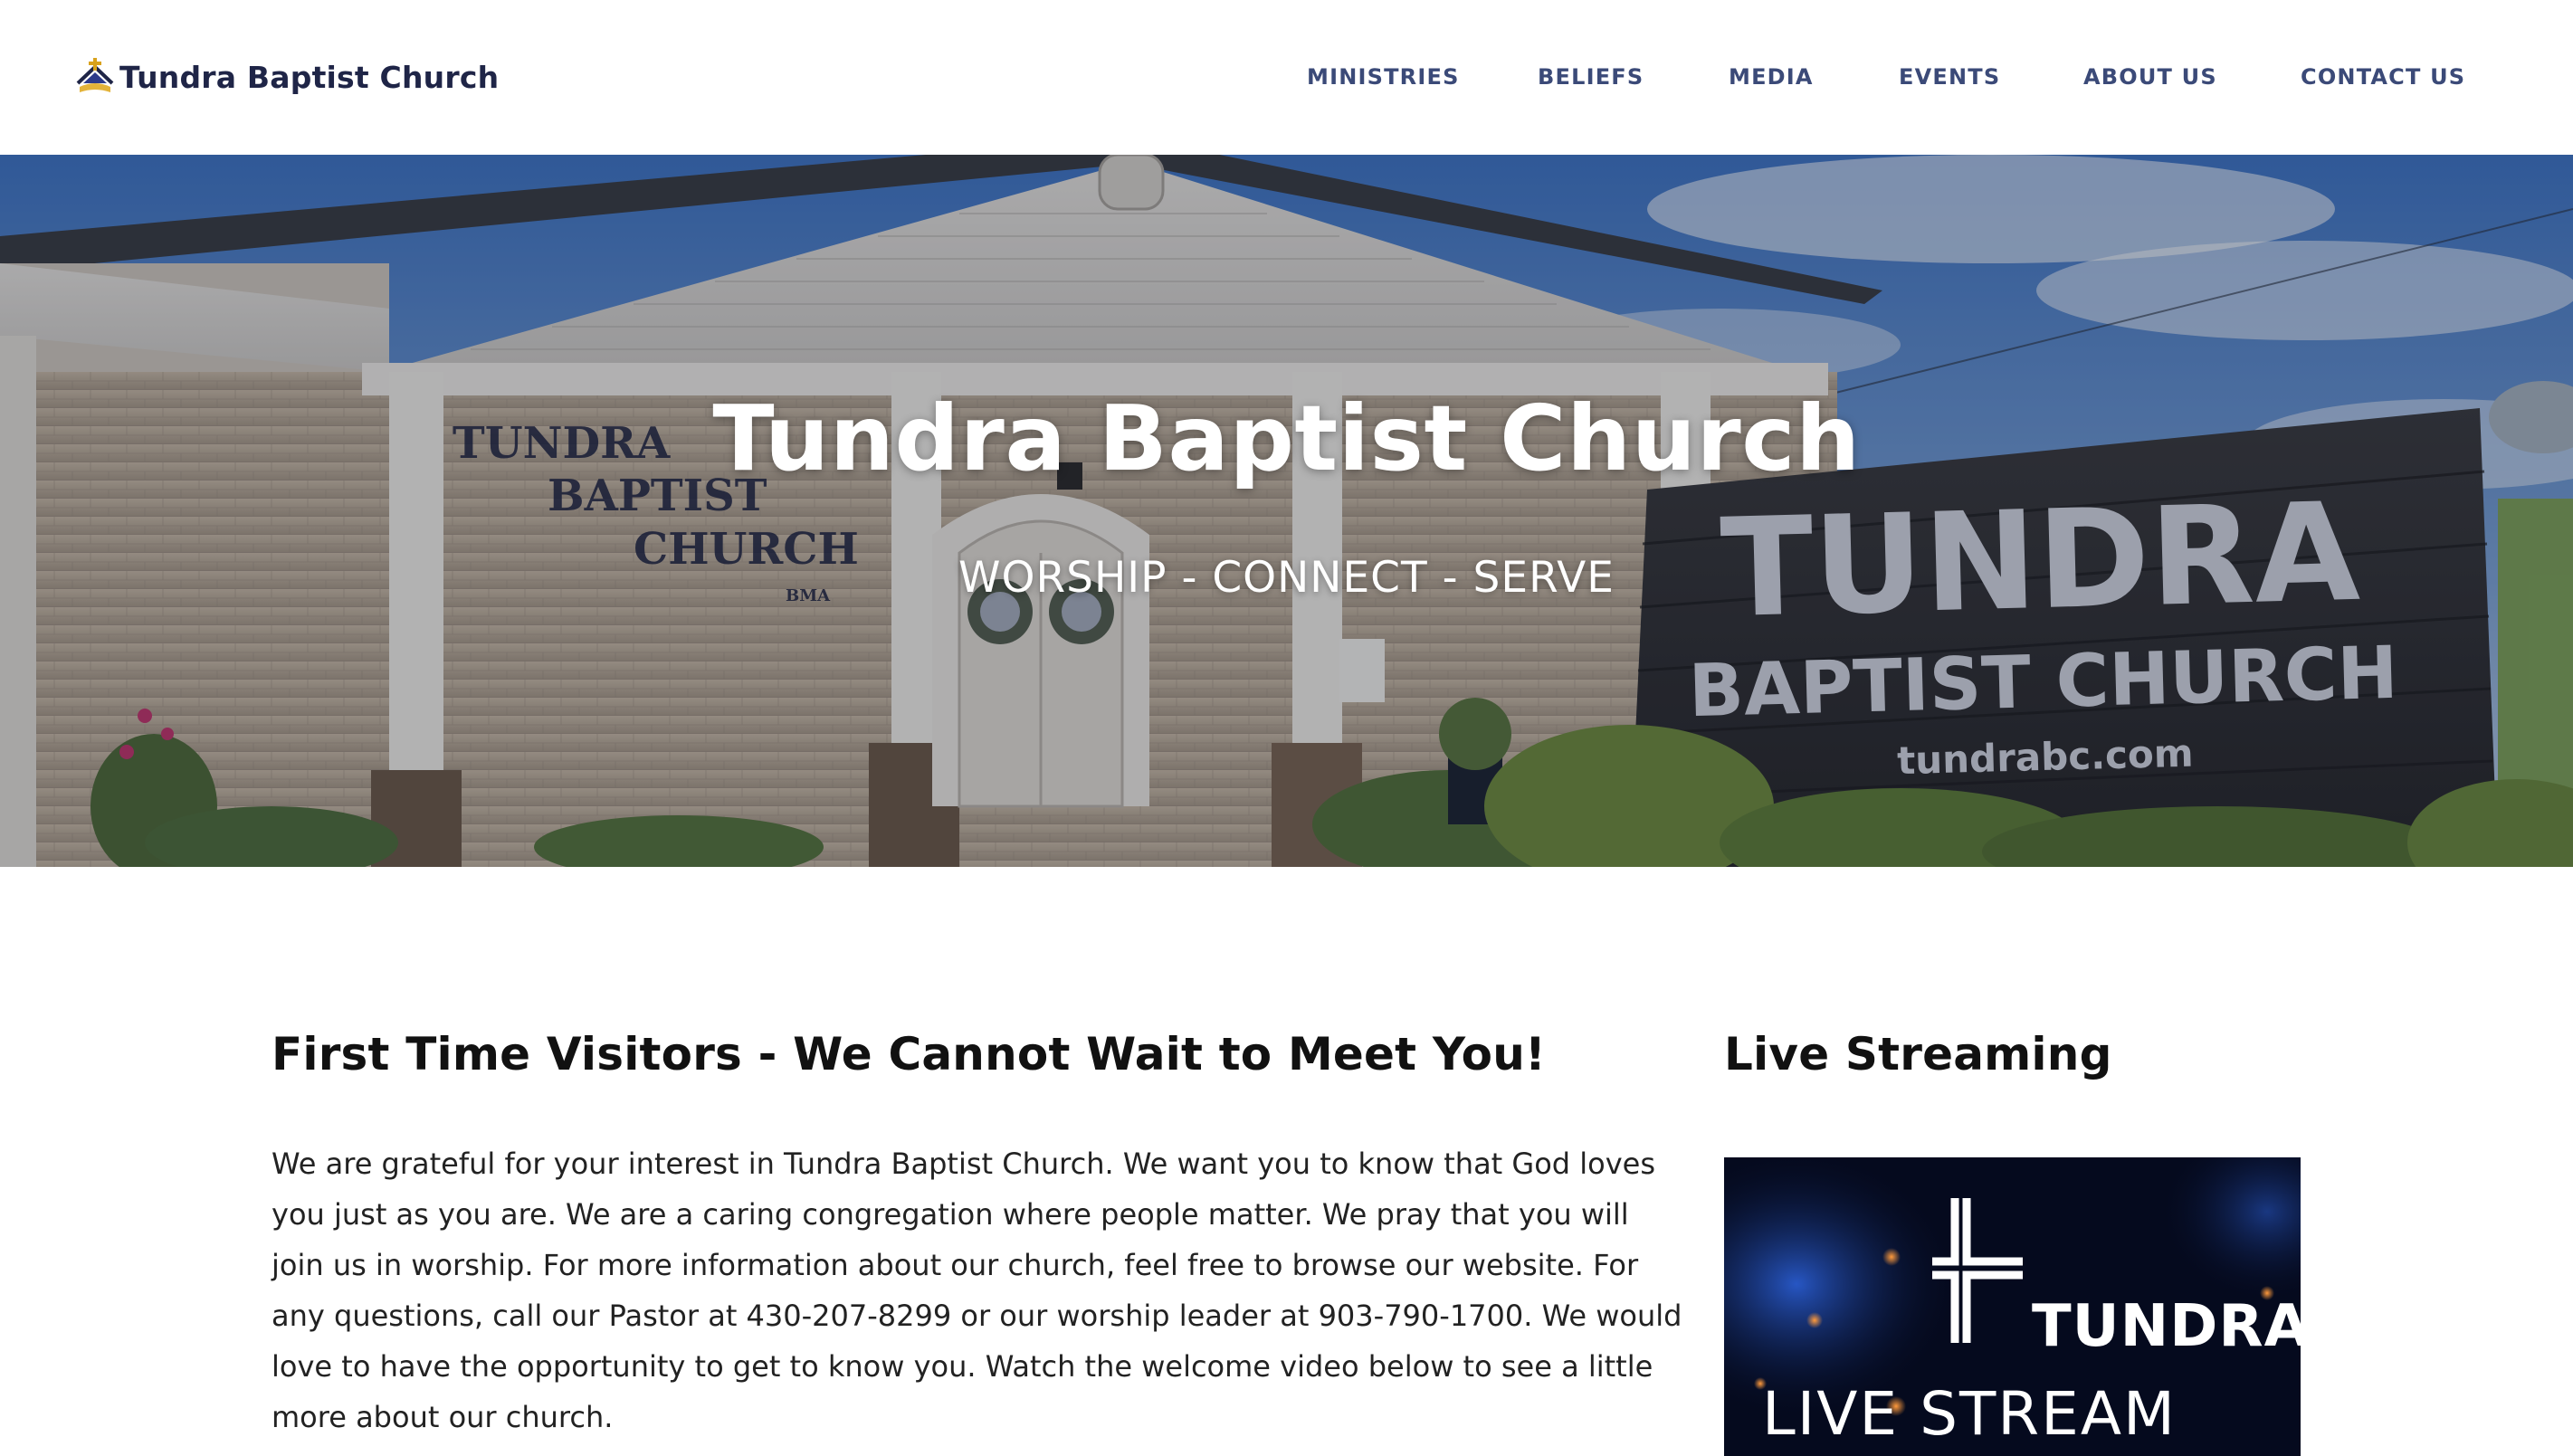 This screenshot has height=1456, width=2573. Describe the element at coordinates (1383, 77) in the screenshot. I see `nav-ministries: MINISTRIES` at that location.